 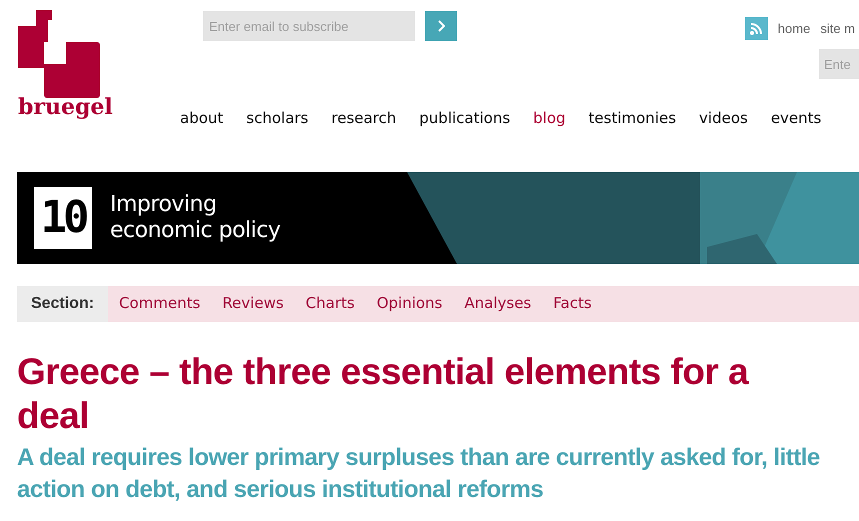 What do you see at coordinates (202, 118) in the screenshot?
I see `nav-link: about` at bounding box center [202, 118].